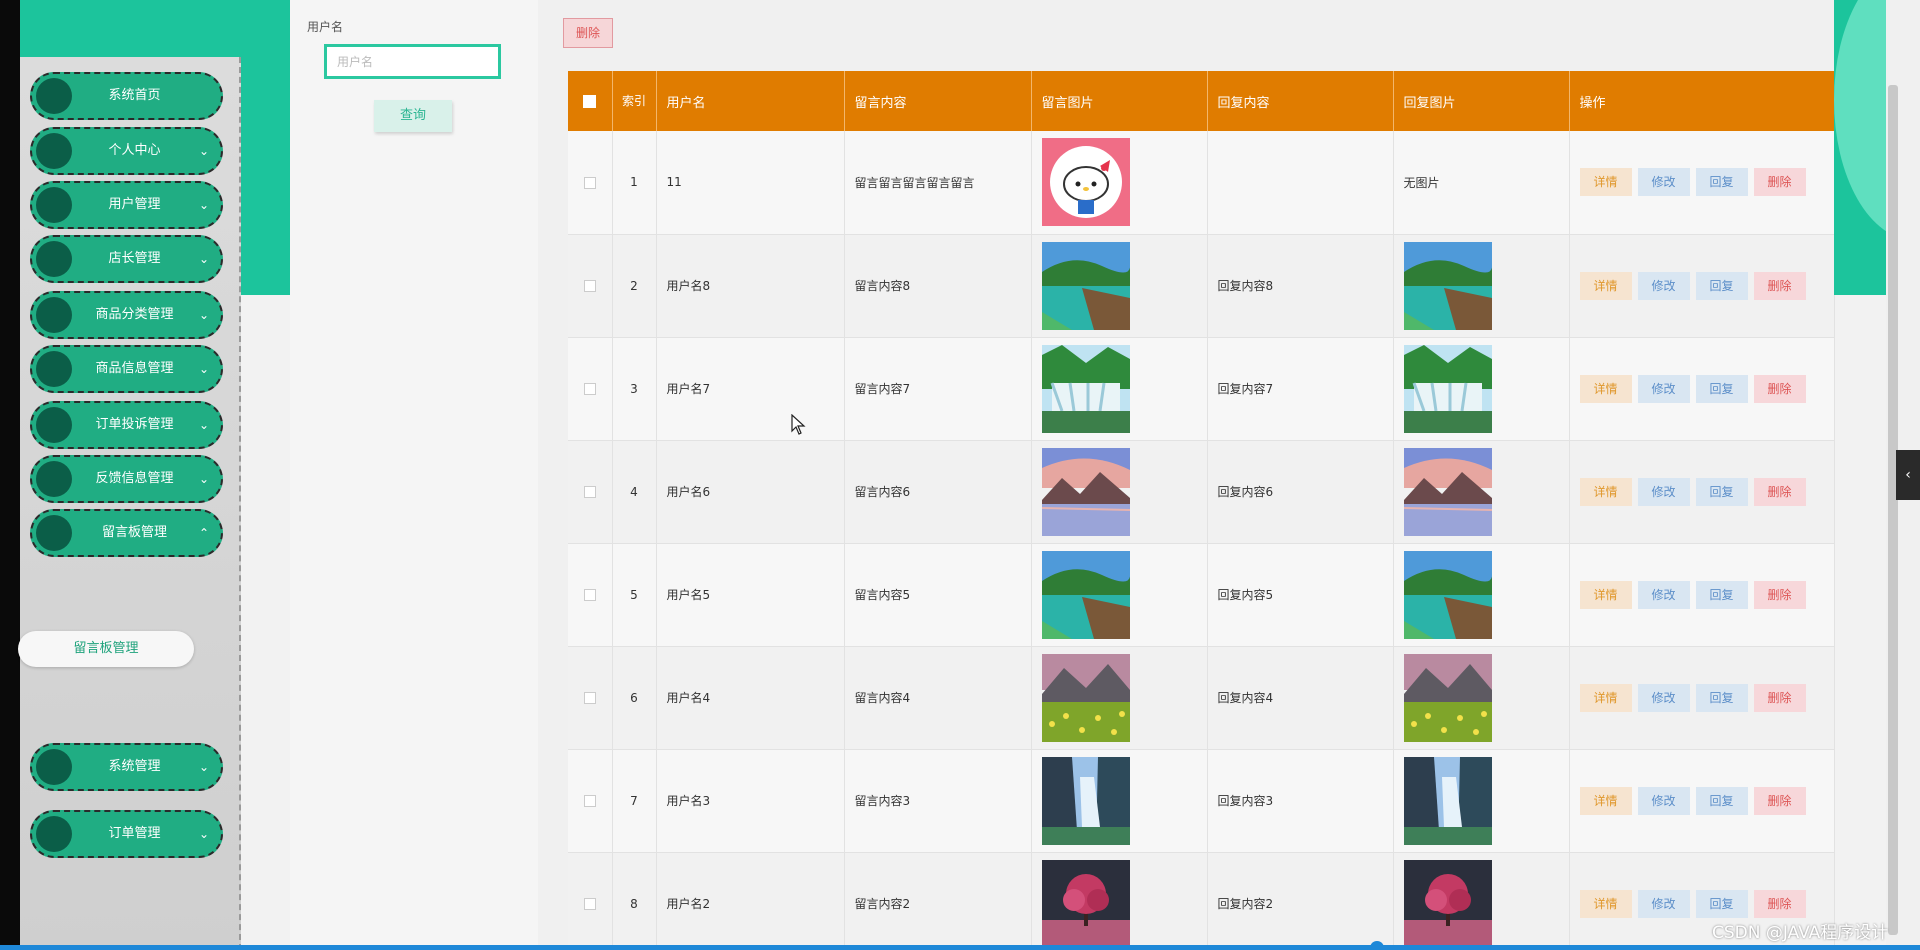 The image size is (1920, 950). Describe the element at coordinates (106, 649) in the screenshot. I see `sidebar-subitem-message-board: 留言板管理` at that location.